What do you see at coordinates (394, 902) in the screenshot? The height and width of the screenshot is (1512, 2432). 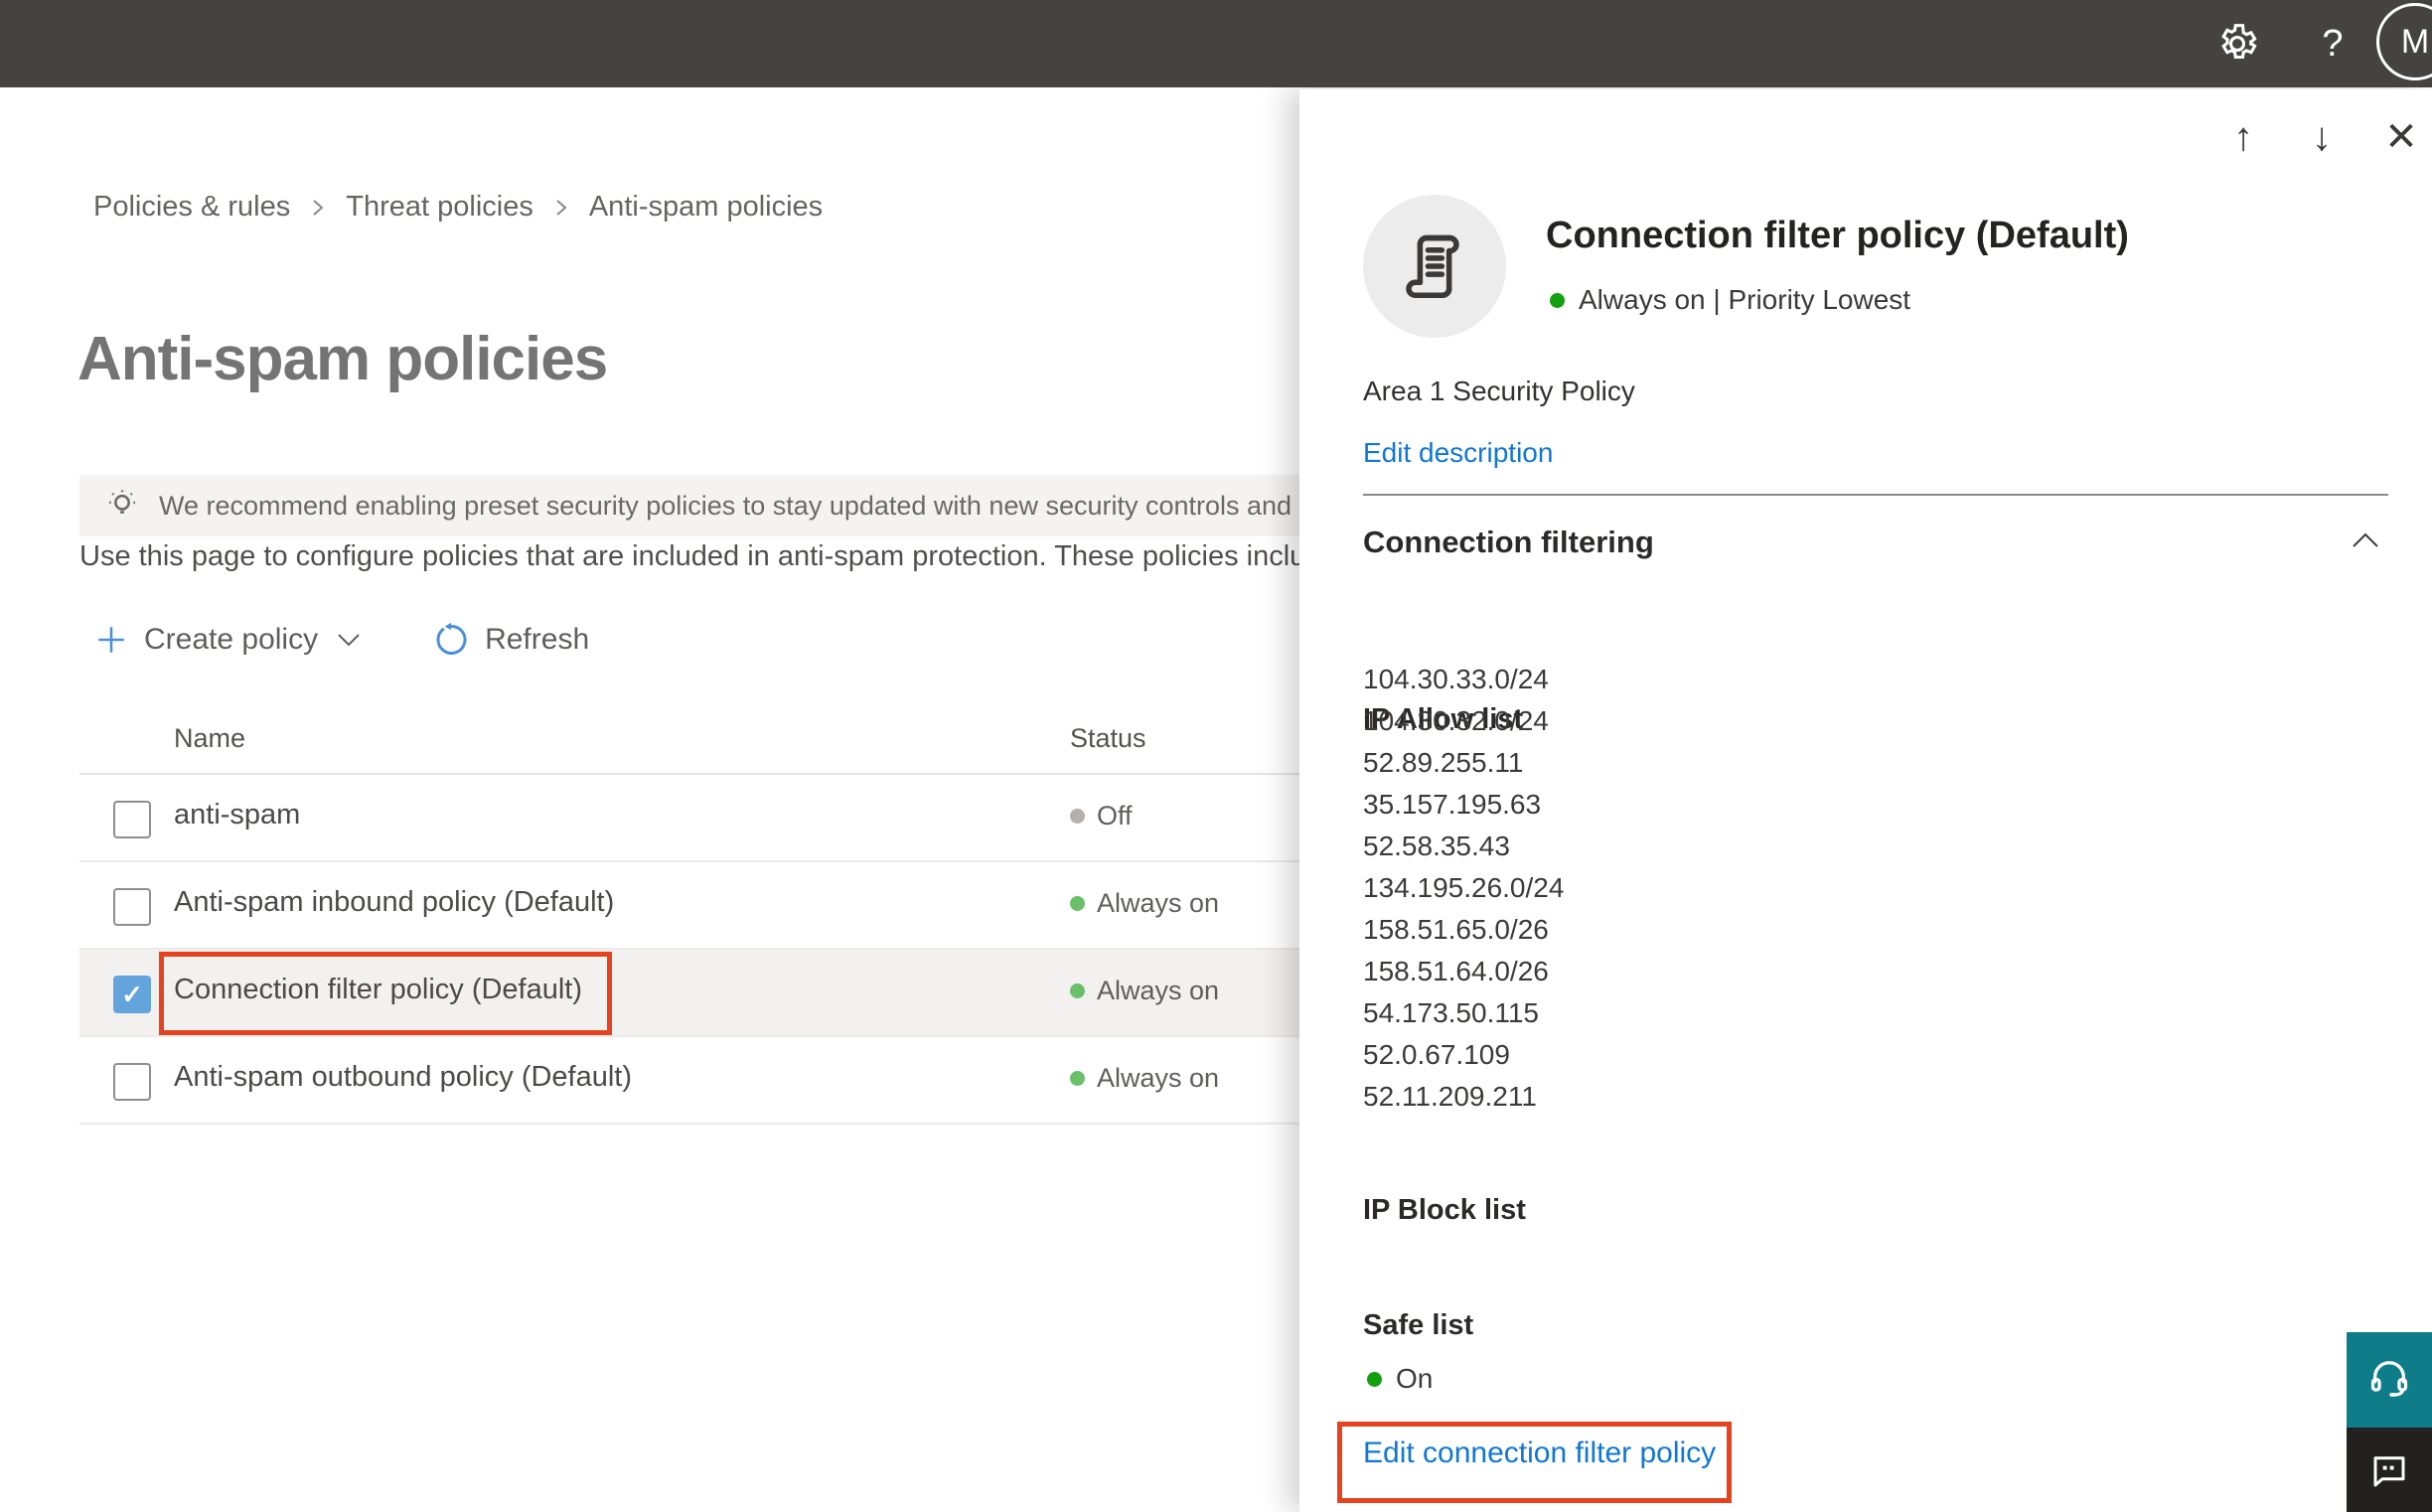 I see `policy-name: Anti-spam inbound policy (Default)` at bounding box center [394, 902].